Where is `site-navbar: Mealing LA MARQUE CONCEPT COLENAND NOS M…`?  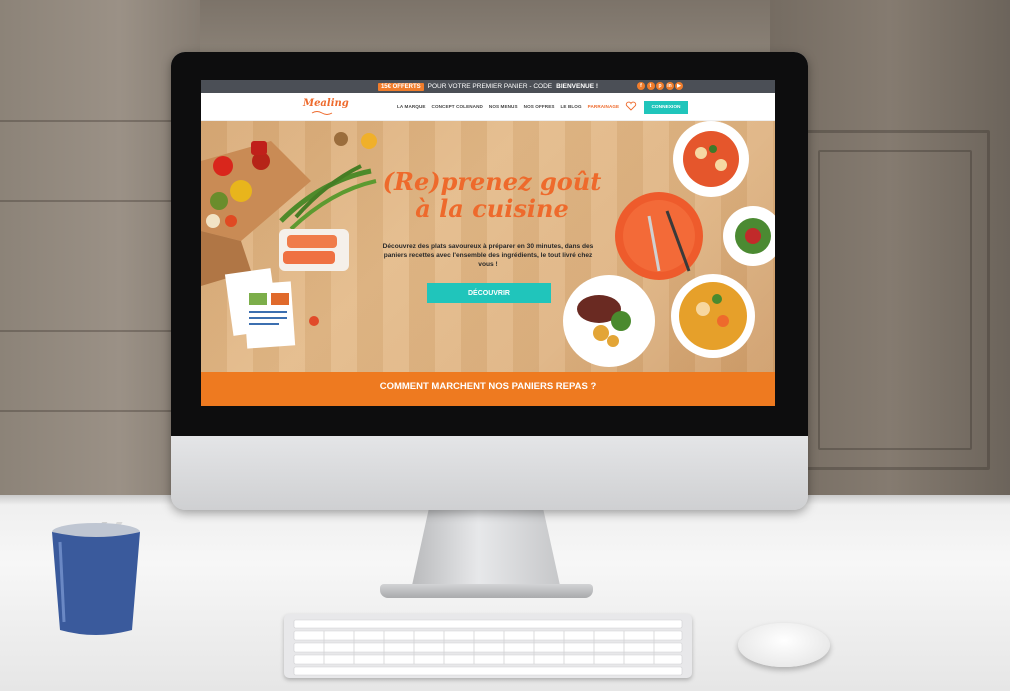
site-navbar: Mealing LA MARQUE CONCEPT COLENAND NOS M… is located at coordinates (488, 107).